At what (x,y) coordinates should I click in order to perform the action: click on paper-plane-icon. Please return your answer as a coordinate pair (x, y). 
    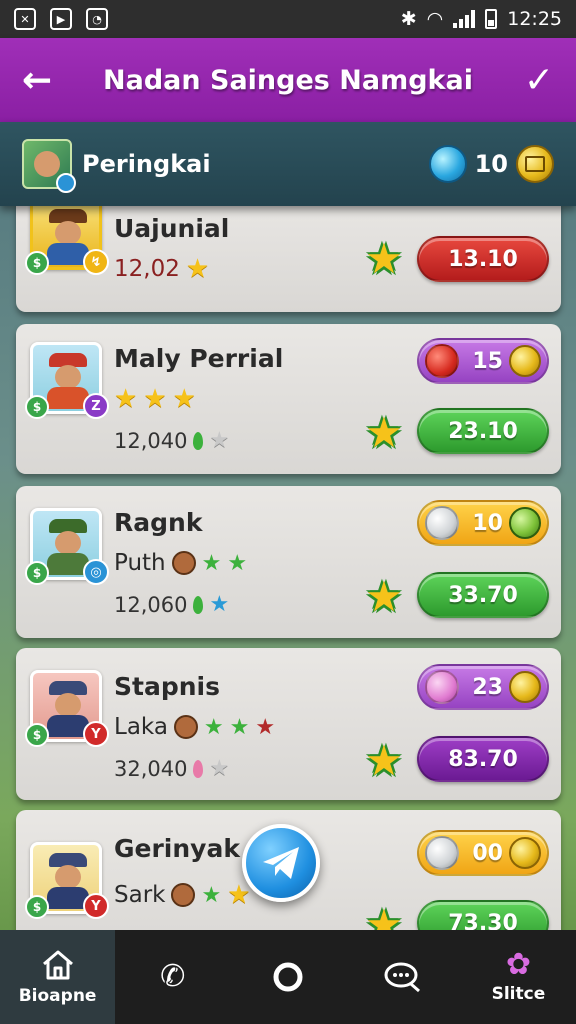
    Looking at the image, I should click on (281, 863).